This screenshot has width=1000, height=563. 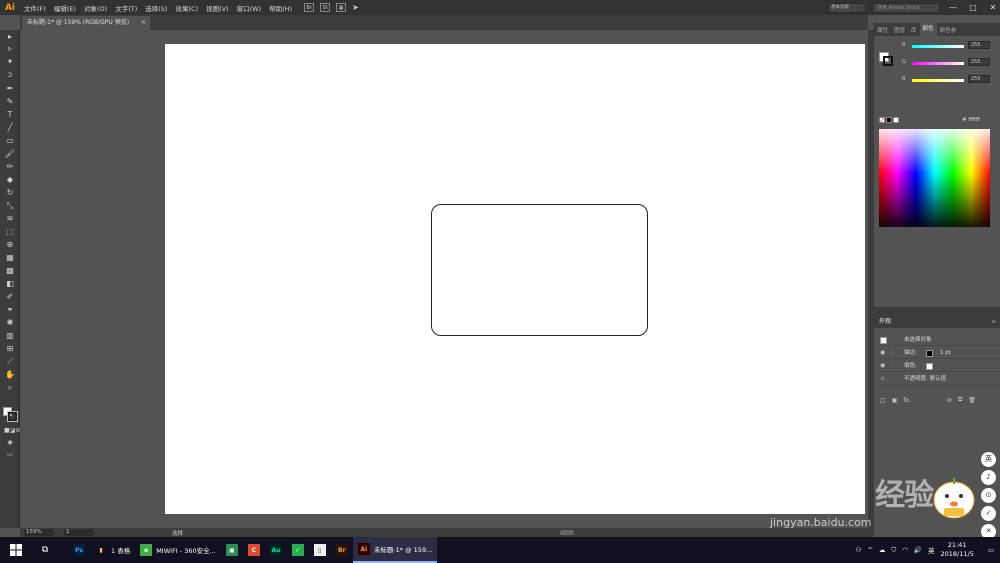 I want to click on slider-g: G 255, so click(x=949, y=62).